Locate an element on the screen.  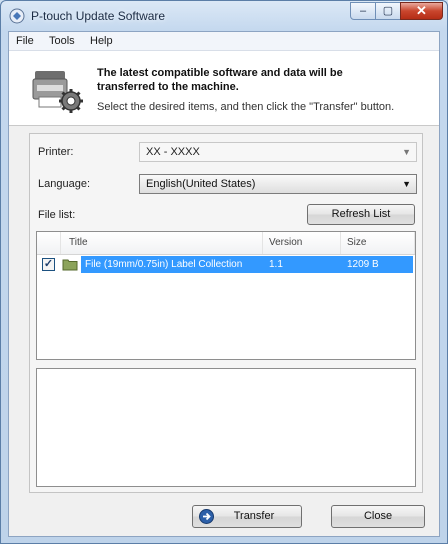
app-icon is located at coordinates (17, 16).